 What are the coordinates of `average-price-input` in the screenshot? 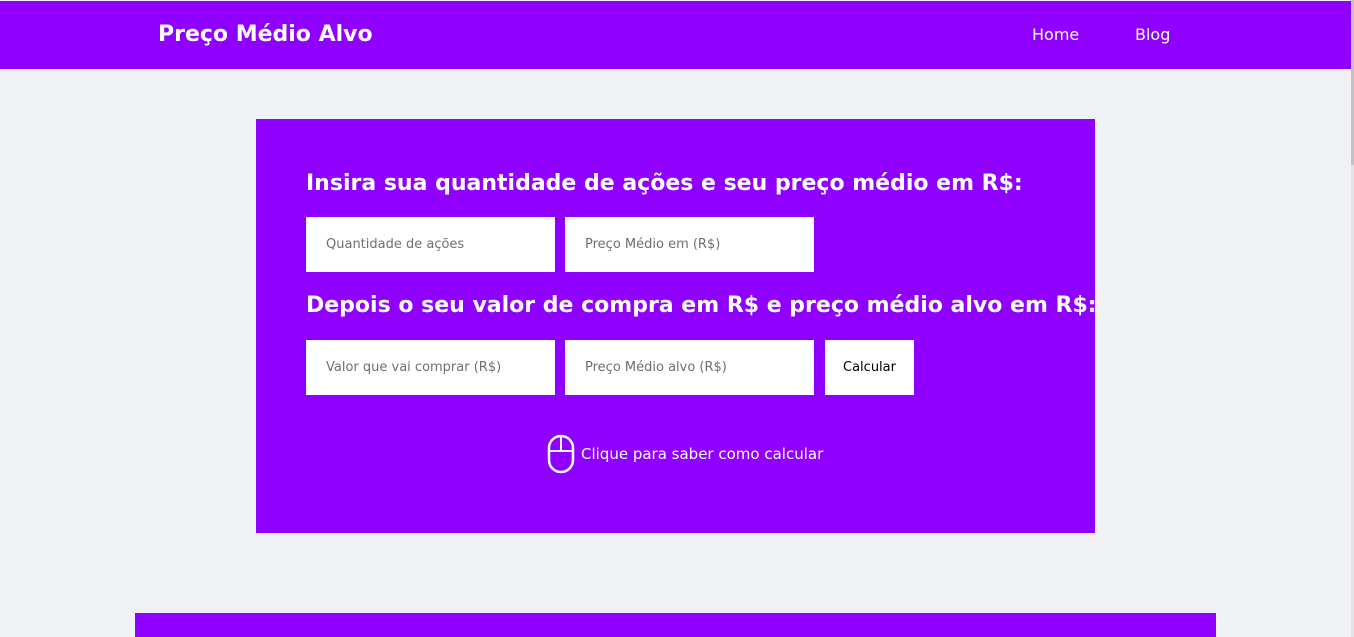 It's located at (689, 244).